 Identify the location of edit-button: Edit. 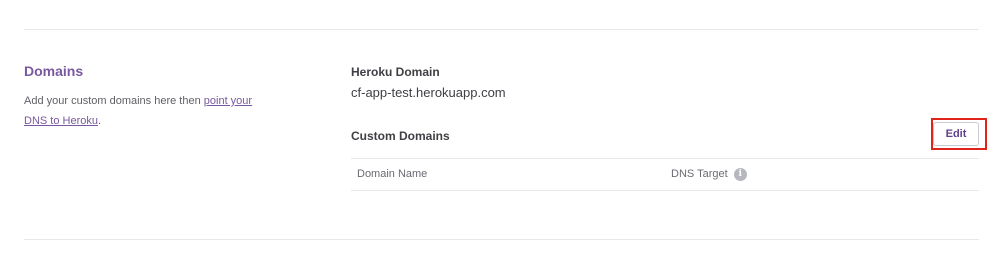
(956, 134).